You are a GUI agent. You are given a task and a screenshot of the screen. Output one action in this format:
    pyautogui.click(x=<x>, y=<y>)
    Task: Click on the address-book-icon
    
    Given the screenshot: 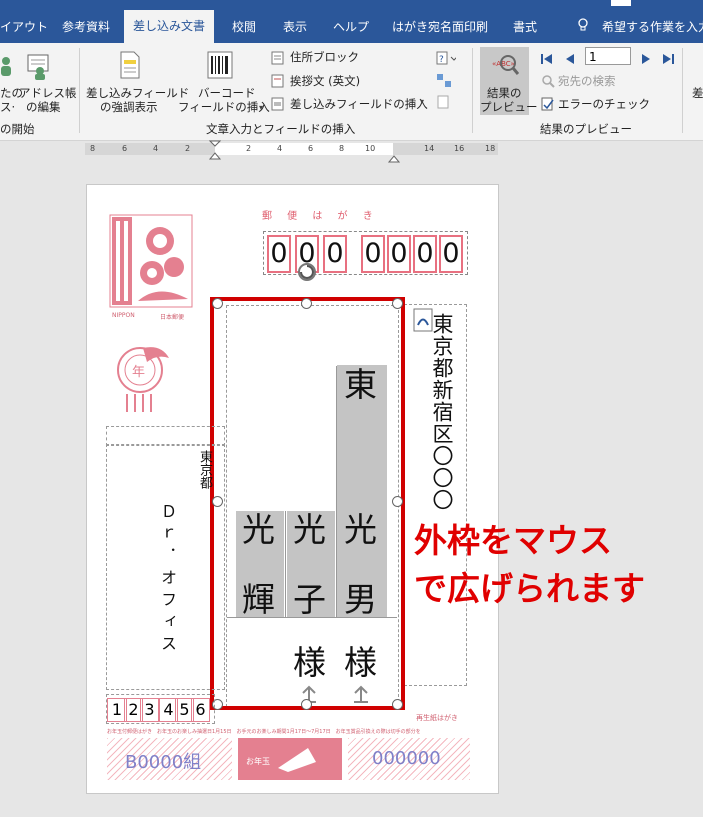 What is the action you would take?
    pyautogui.click(x=39, y=67)
    